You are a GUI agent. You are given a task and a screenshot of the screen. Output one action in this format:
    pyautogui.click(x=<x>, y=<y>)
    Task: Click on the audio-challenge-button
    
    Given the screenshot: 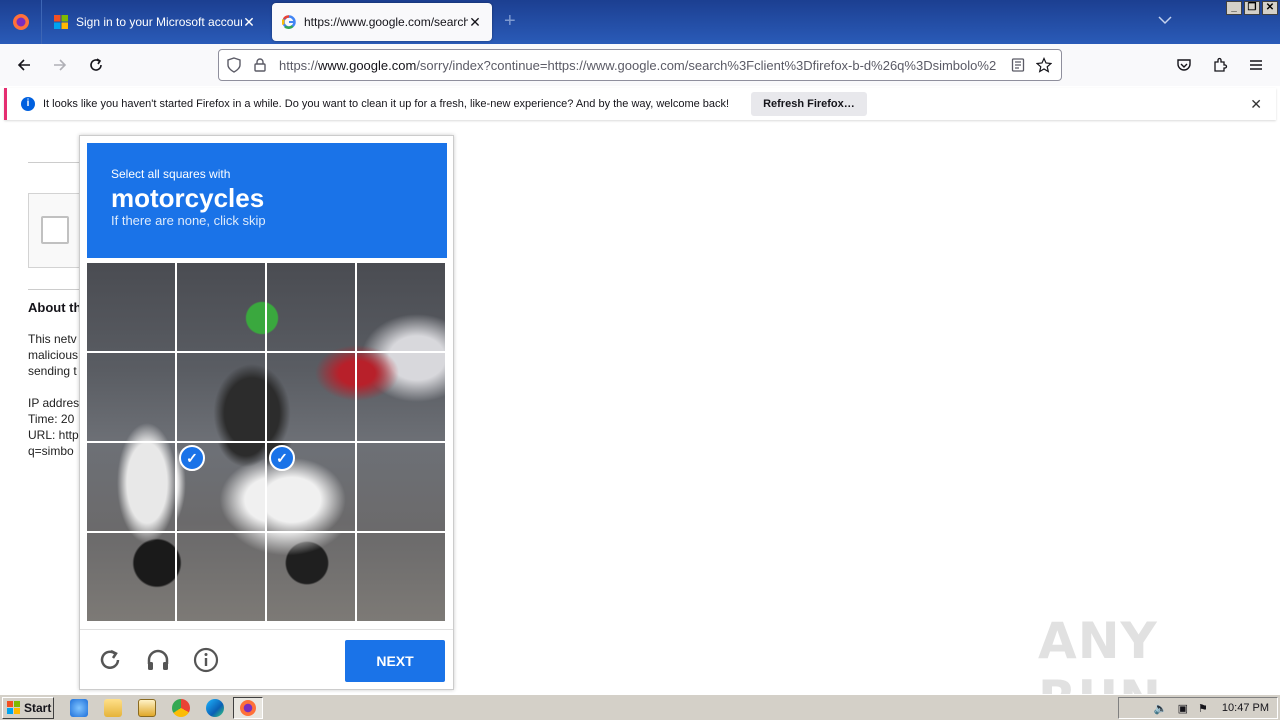 What is the action you would take?
    pyautogui.click(x=158, y=660)
    